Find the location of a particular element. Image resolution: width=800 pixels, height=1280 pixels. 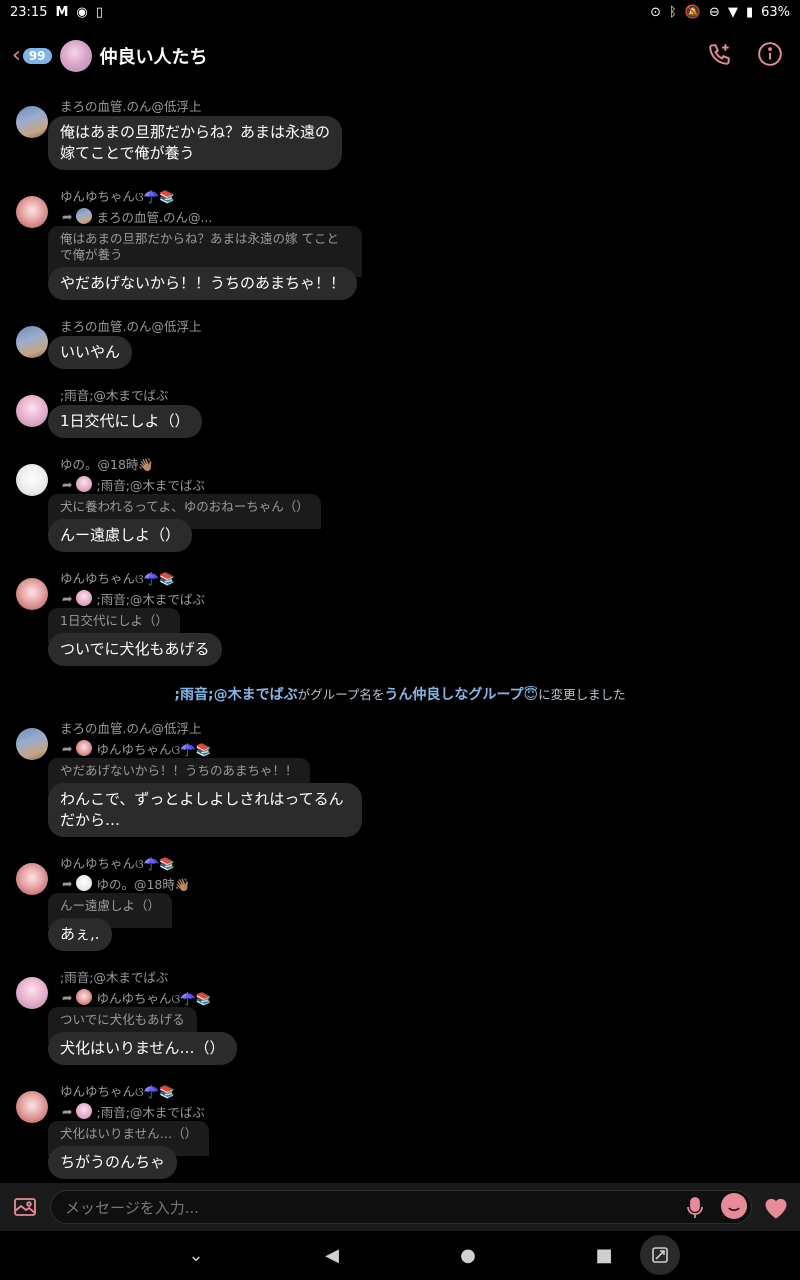

microphone-icon is located at coordinates (695, 1207).